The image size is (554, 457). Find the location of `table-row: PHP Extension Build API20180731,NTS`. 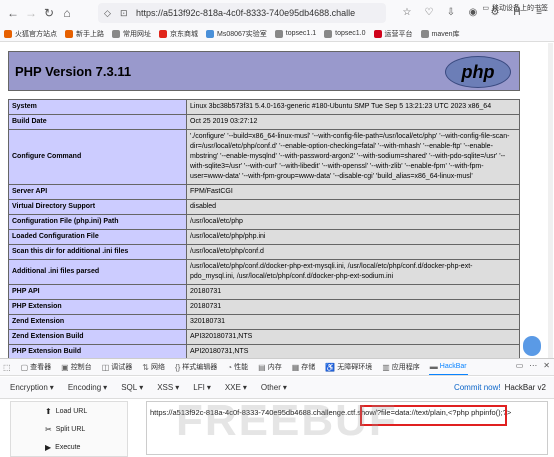

table-row: PHP Extension Build API20180731,NTS is located at coordinates (264, 351).